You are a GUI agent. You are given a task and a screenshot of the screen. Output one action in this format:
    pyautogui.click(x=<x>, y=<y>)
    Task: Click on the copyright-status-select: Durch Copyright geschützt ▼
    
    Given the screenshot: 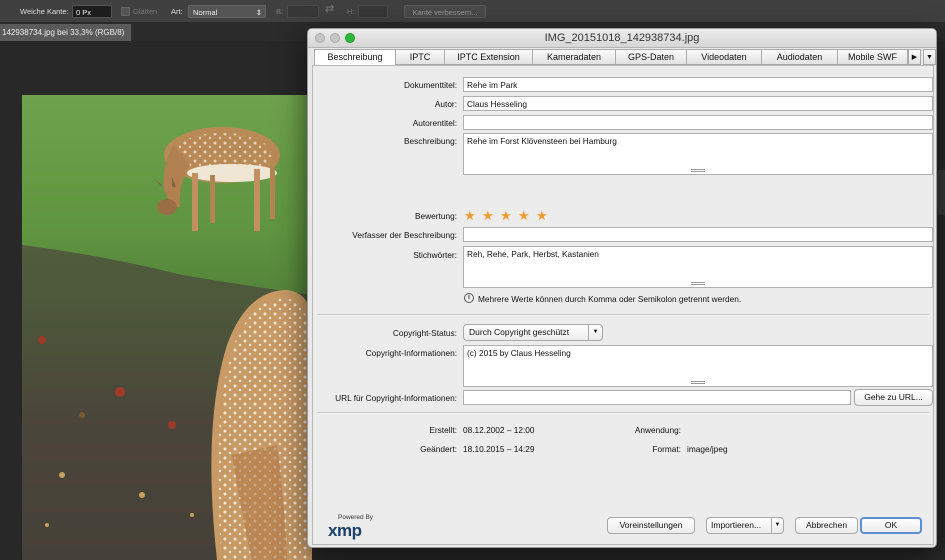 What is the action you would take?
    pyautogui.click(x=533, y=332)
    